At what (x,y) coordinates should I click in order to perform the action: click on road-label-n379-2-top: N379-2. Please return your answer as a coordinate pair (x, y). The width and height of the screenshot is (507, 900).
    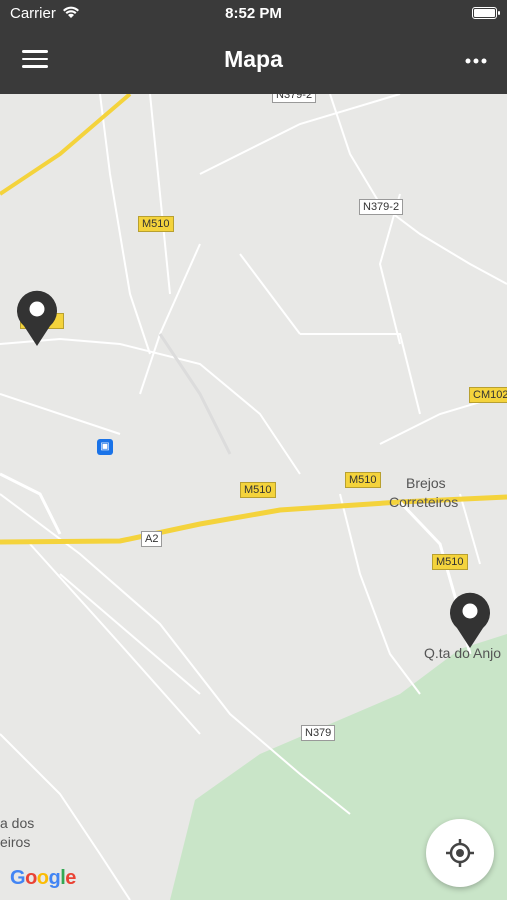
    Looking at the image, I should click on (294, 98).